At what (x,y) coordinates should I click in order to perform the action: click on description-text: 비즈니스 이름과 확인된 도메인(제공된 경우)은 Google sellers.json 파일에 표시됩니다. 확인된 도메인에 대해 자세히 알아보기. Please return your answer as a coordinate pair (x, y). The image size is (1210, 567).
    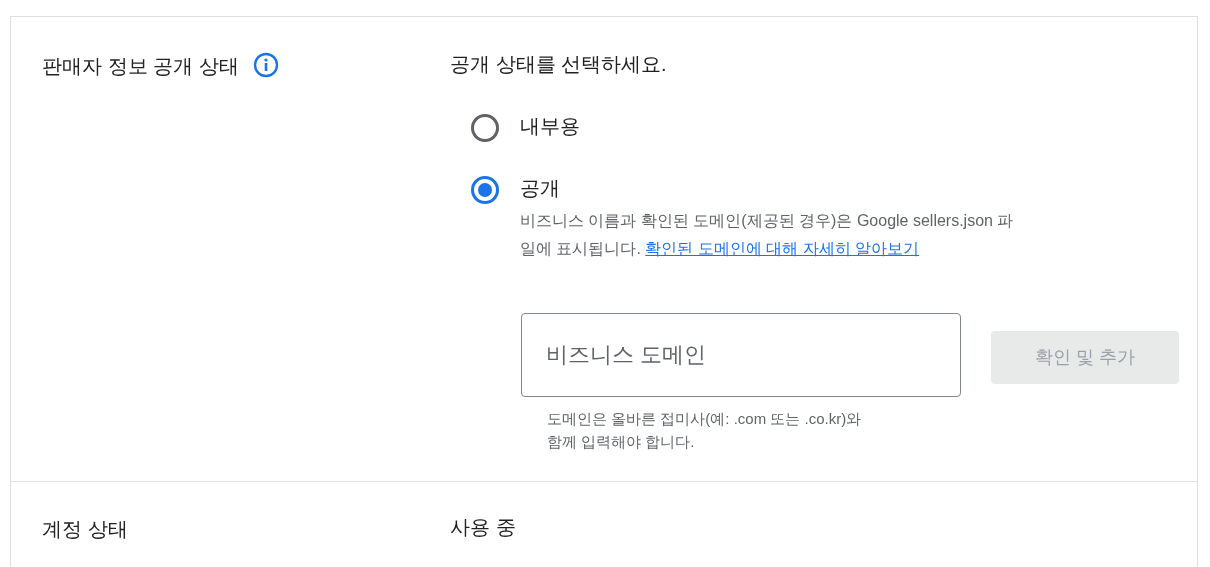
    Looking at the image, I should click on (767, 235).